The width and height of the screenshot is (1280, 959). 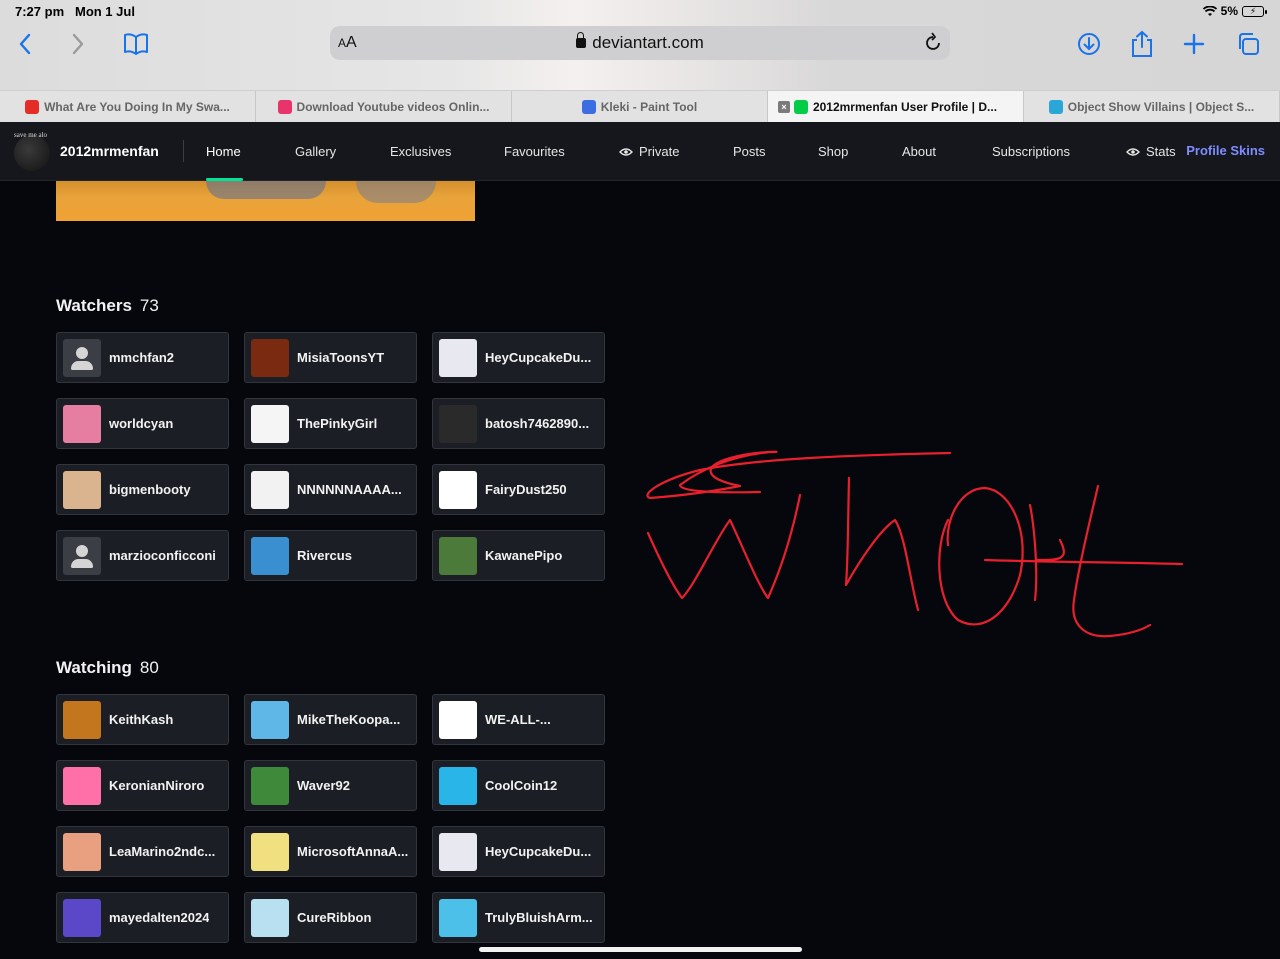 What do you see at coordinates (340, 357) in the screenshot?
I see `username-label: MisiaToonsYT` at bounding box center [340, 357].